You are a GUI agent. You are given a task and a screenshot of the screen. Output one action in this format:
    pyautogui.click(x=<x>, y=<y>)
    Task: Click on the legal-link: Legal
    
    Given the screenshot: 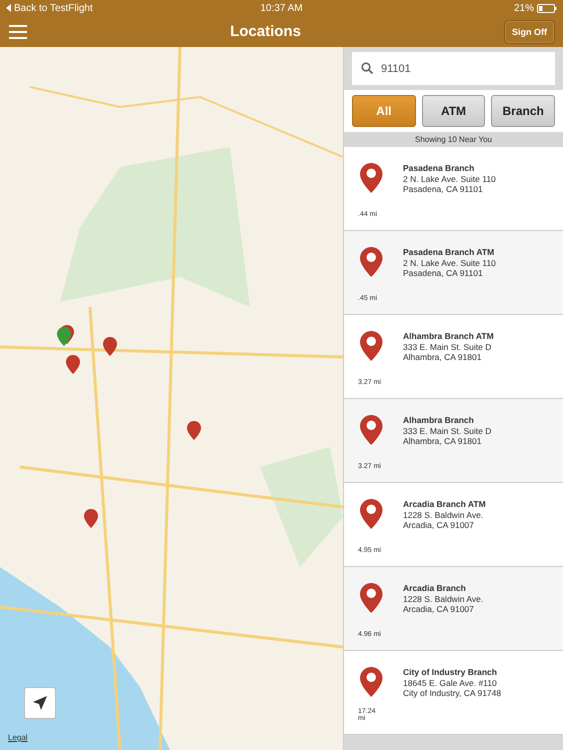 What is the action you would take?
    pyautogui.click(x=18, y=737)
    